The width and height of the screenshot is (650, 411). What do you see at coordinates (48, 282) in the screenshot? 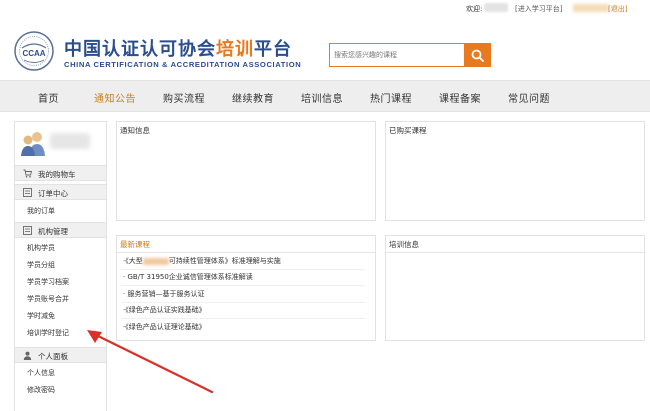
I see `sidebar-item-study-records: 学员学习档案` at bounding box center [48, 282].